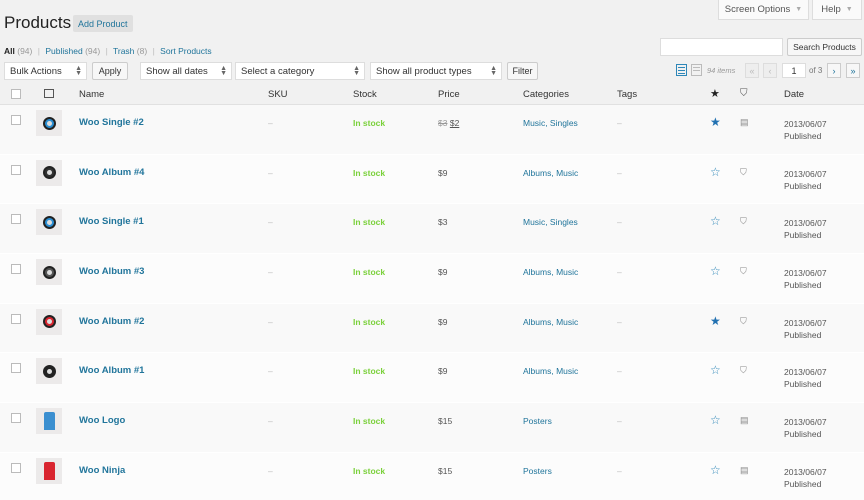  I want to click on search-products-button: Search Products, so click(824, 47).